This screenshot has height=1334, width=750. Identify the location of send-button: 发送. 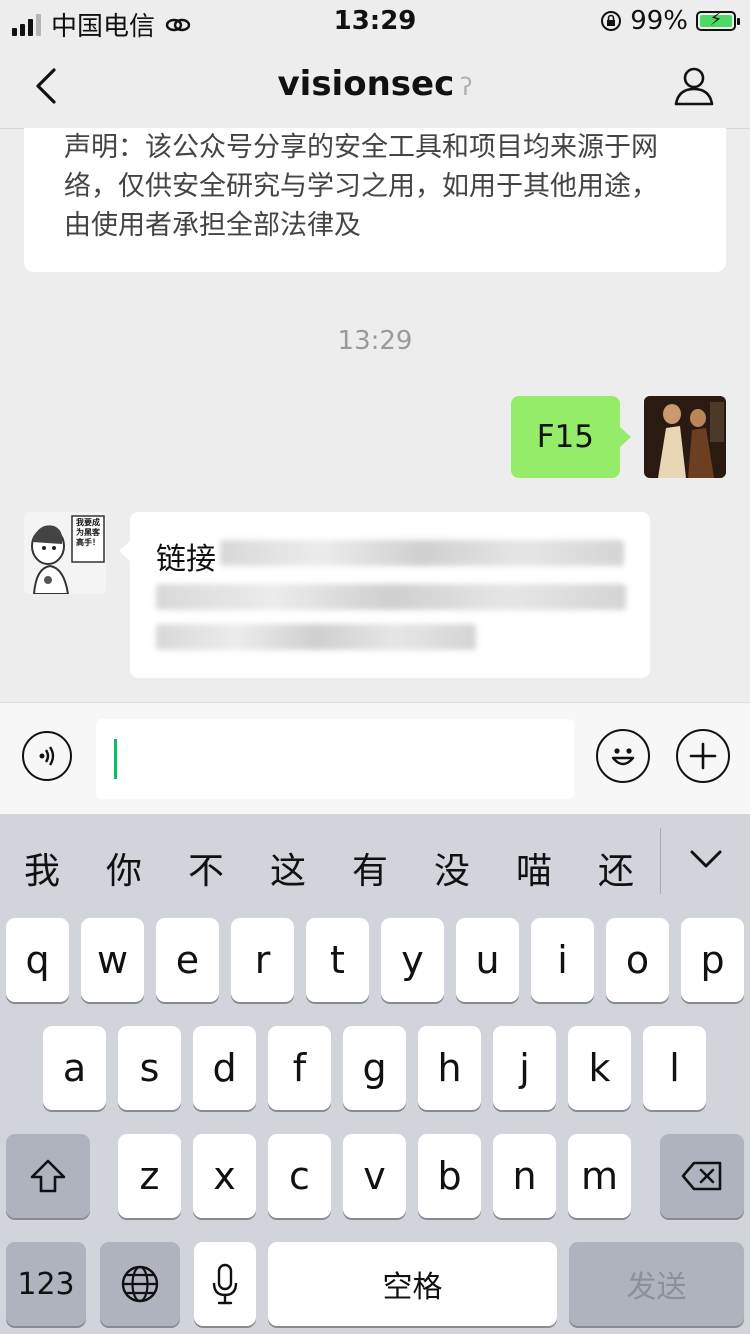
(656, 1284).